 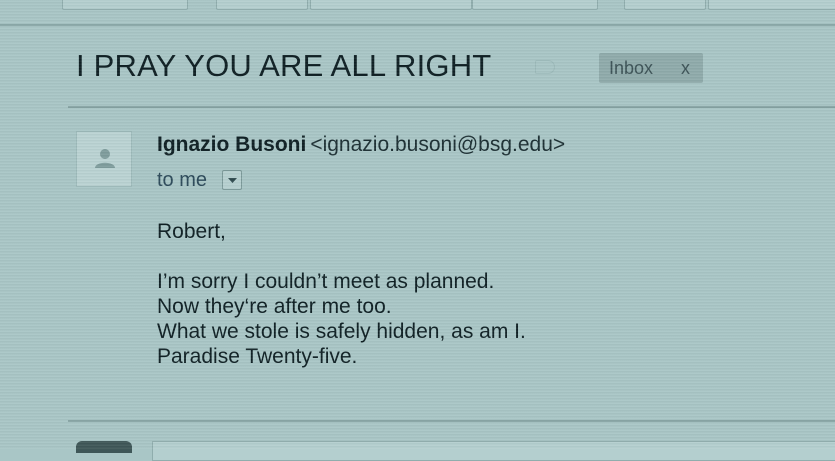 I want to click on chevron-down-icon, so click(x=232, y=180).